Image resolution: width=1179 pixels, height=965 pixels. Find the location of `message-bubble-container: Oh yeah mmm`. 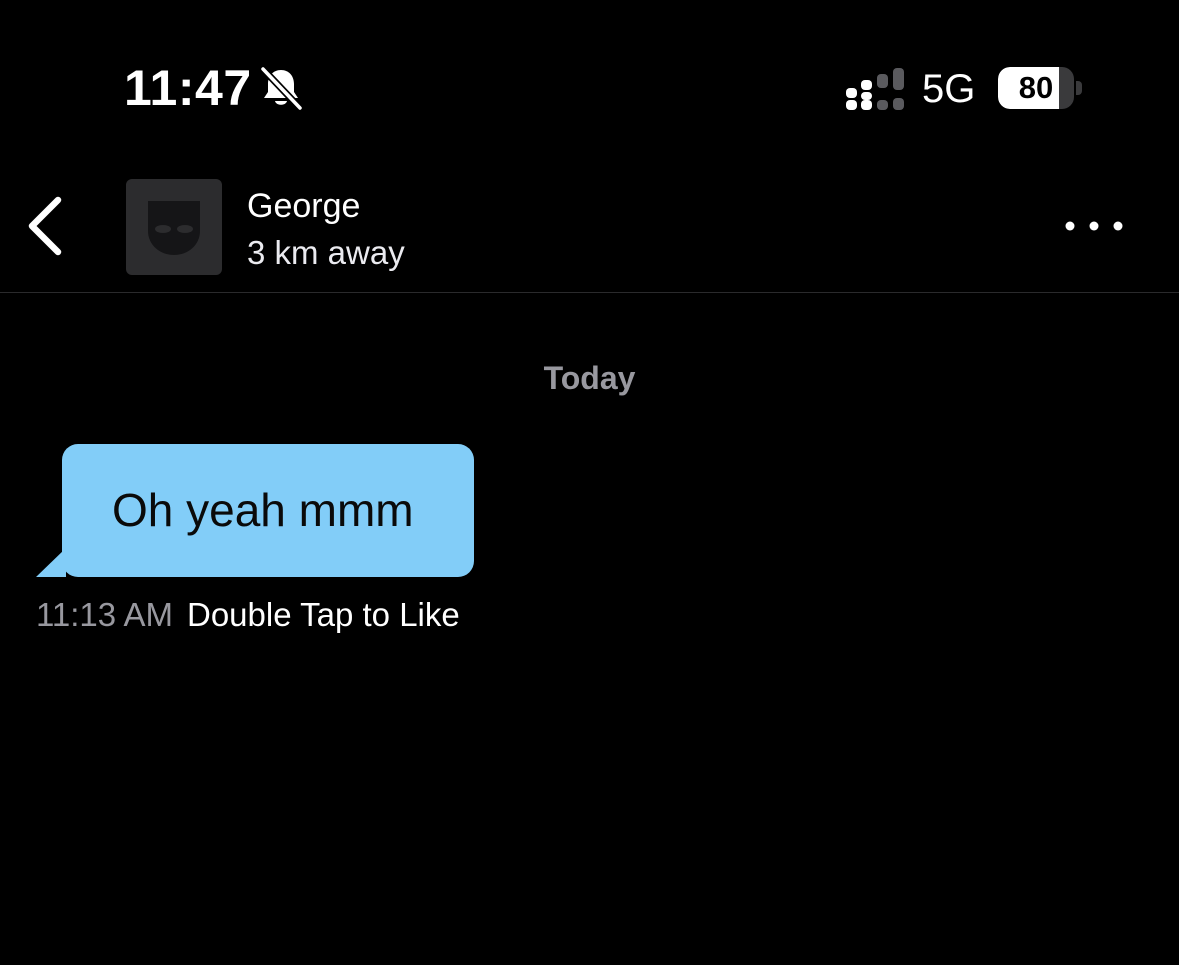

message-bubble-container: Oh yeah mmm is located at coordinates (256, 511).